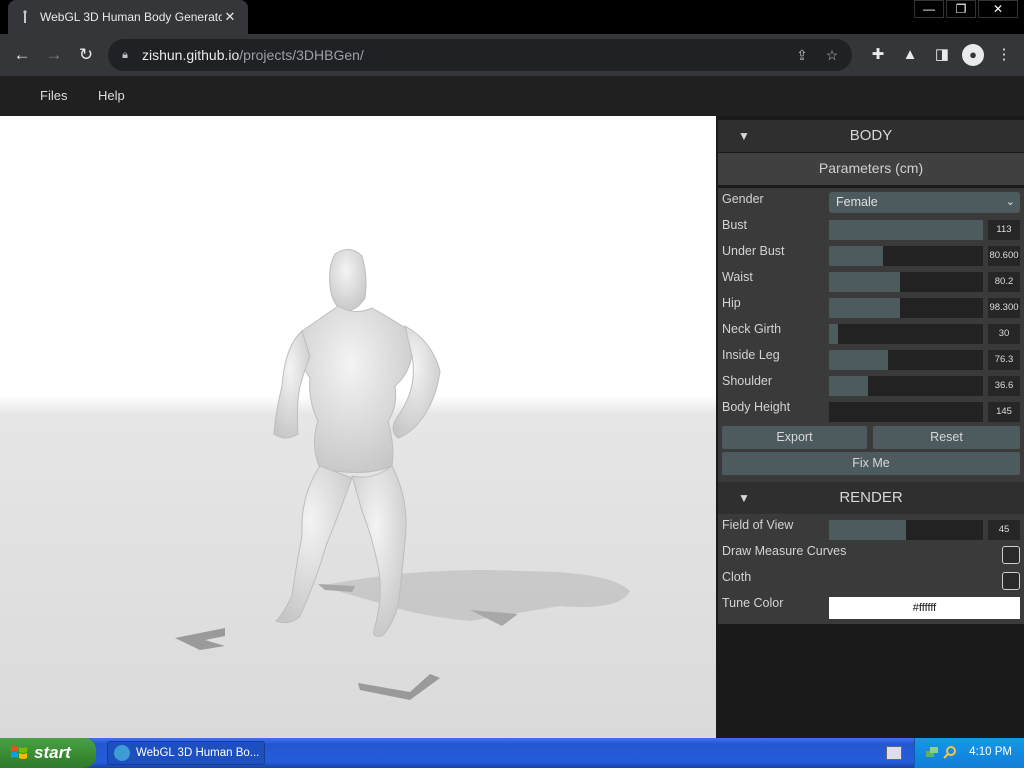  I want to click on waist-slider, so click(906, 282).